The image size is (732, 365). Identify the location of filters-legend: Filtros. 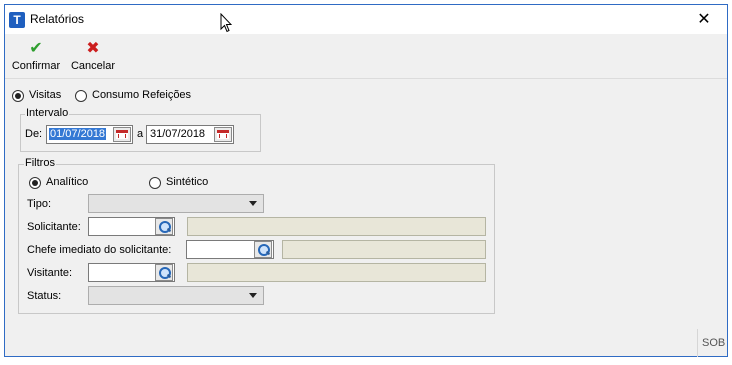
(40, 163).